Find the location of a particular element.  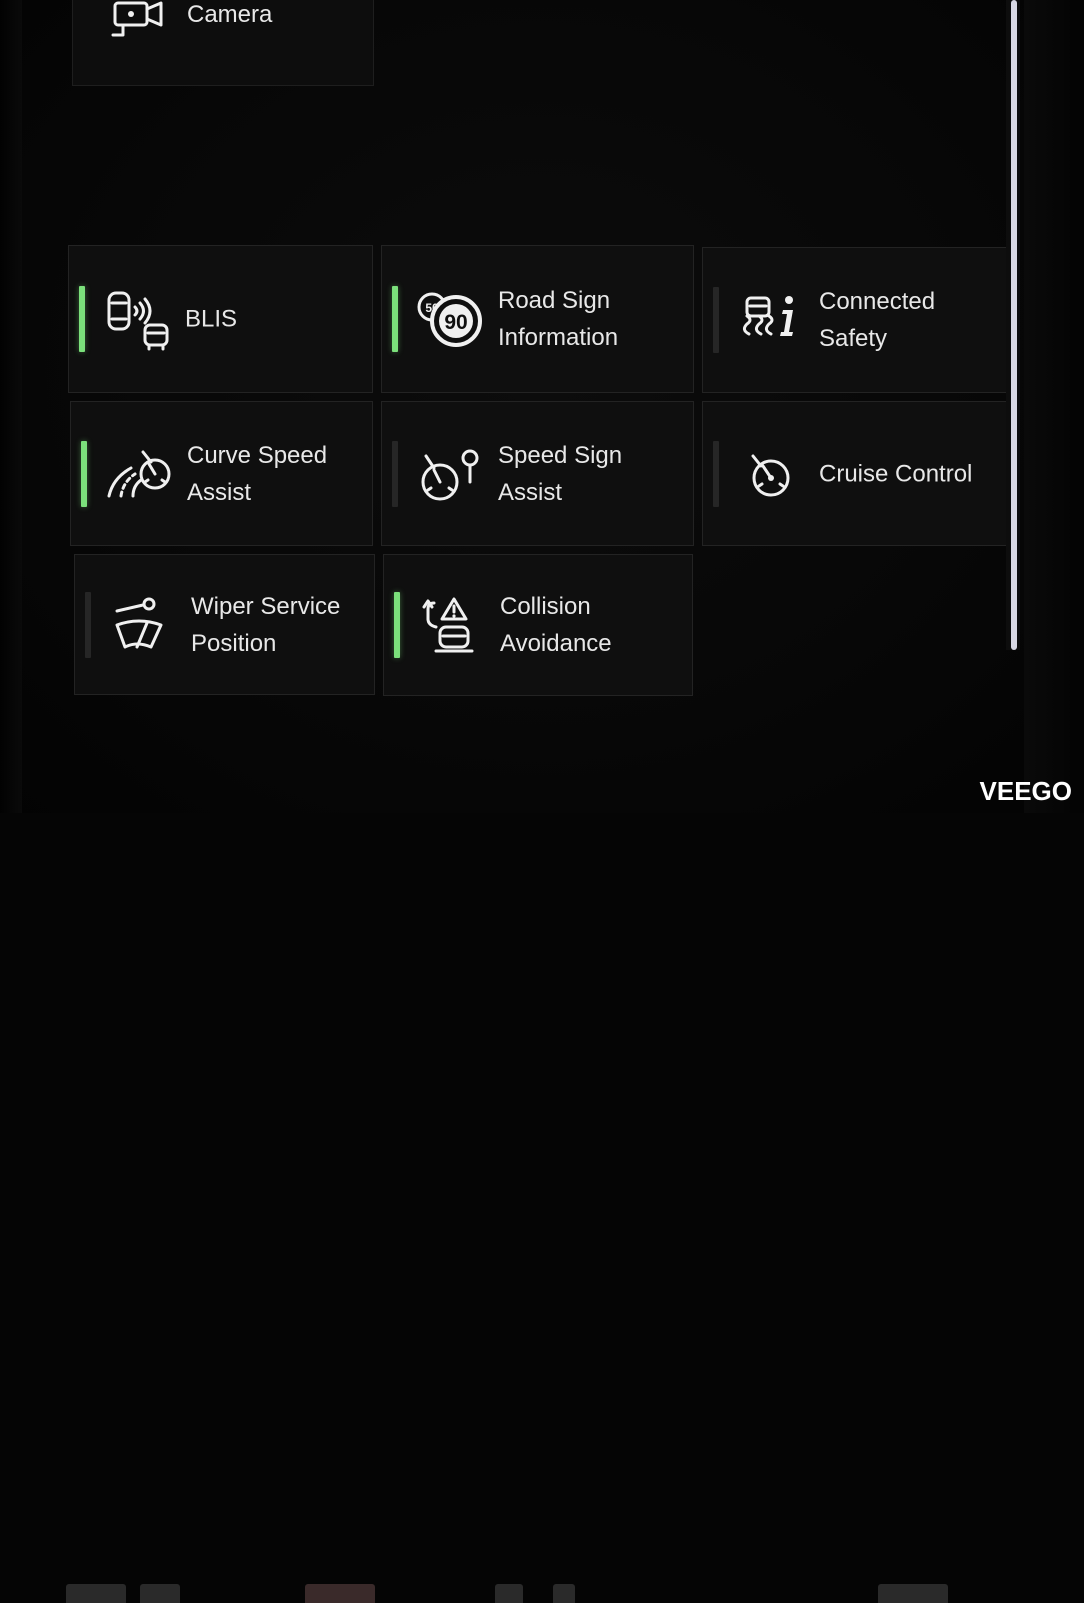

connected-safety-icon is located at coordinates (767, 316).